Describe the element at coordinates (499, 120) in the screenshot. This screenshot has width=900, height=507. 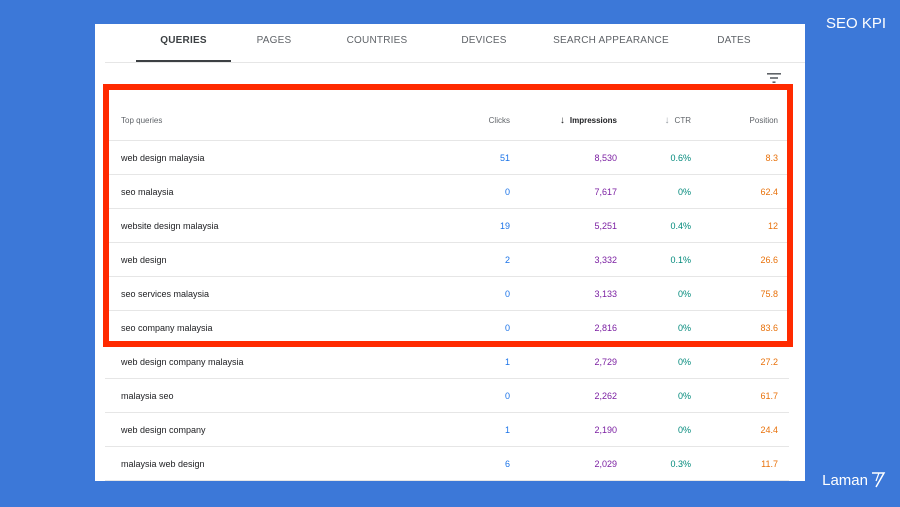
I see `header-clicks: Clicks` at that location.